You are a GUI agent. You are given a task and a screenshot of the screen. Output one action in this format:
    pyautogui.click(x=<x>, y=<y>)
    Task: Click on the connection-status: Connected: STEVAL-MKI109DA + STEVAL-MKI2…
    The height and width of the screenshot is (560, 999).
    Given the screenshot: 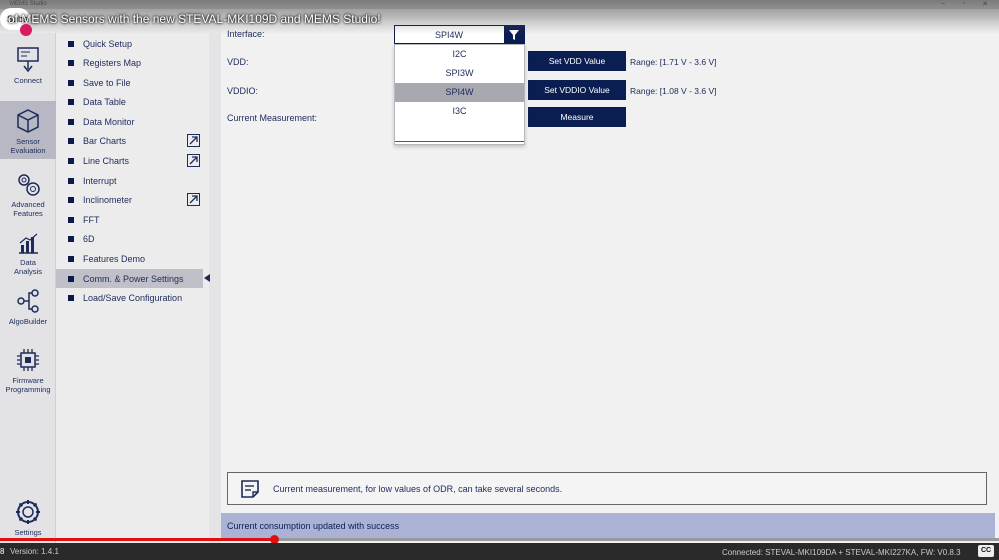 What is the action you would take?
    pyautogui.click(x=841, y=552)
    